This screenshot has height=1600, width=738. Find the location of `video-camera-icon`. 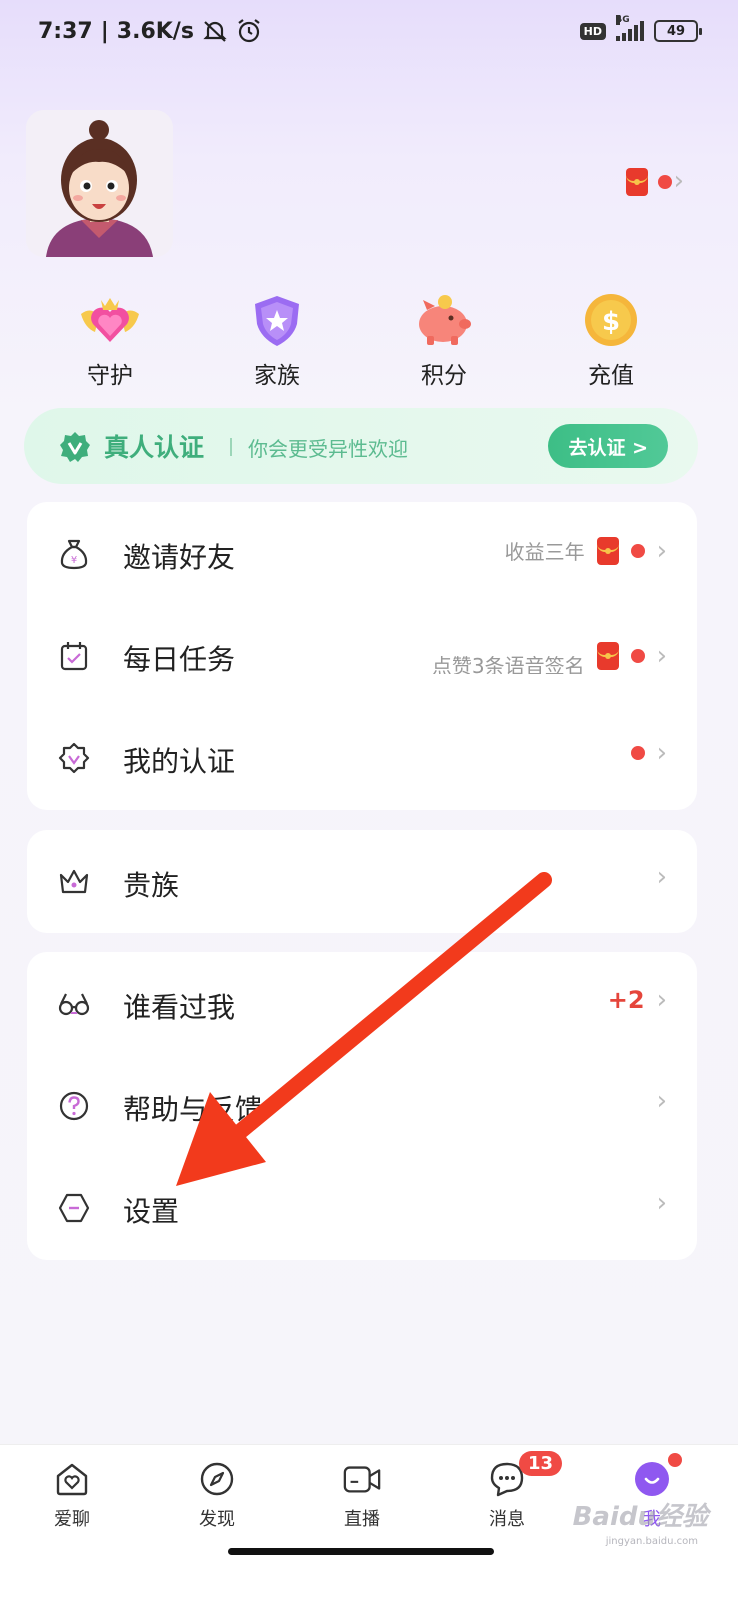

video-camera-icon is located at coordinates (362, 1479).